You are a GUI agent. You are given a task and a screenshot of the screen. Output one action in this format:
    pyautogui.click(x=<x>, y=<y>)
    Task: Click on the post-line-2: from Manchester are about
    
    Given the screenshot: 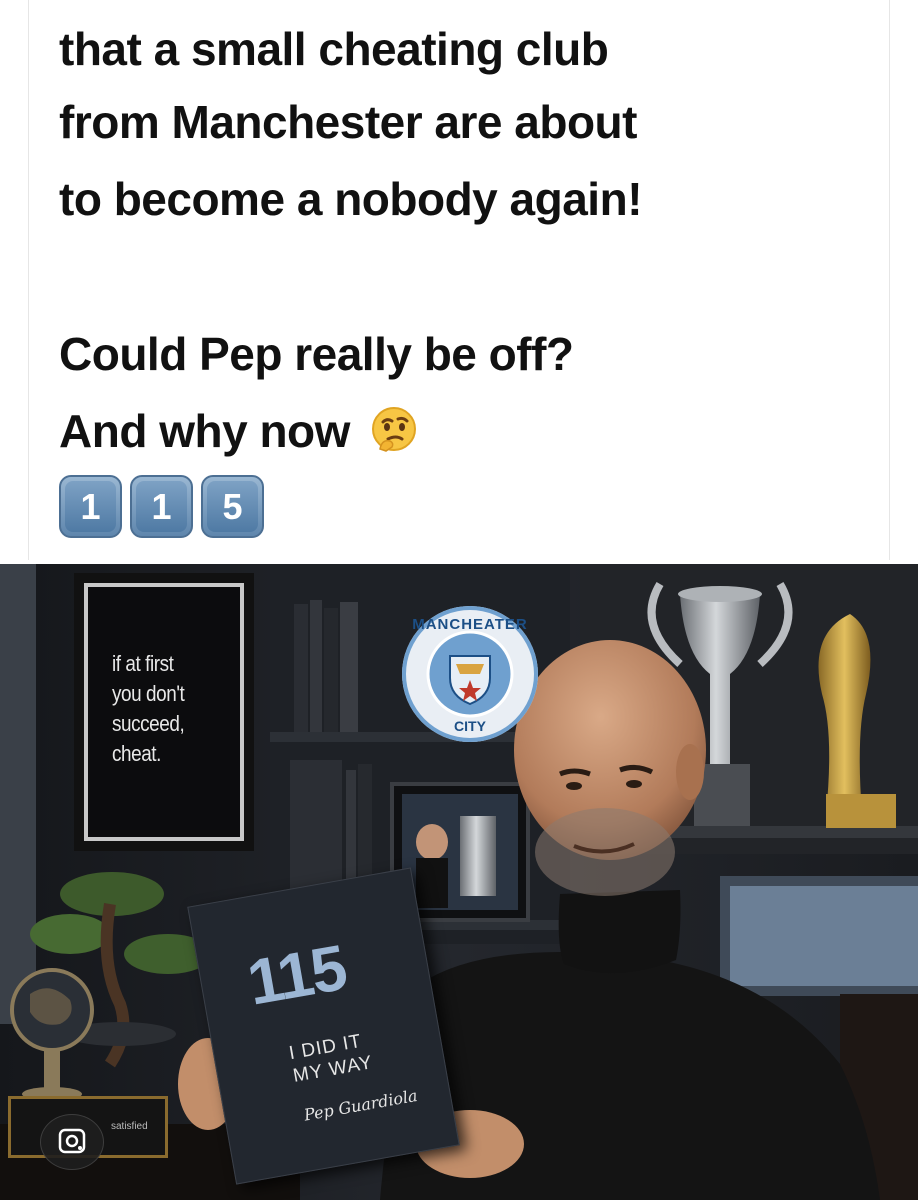 What is the action you would take?
    pyautogui.click(x=348, y=122)
    